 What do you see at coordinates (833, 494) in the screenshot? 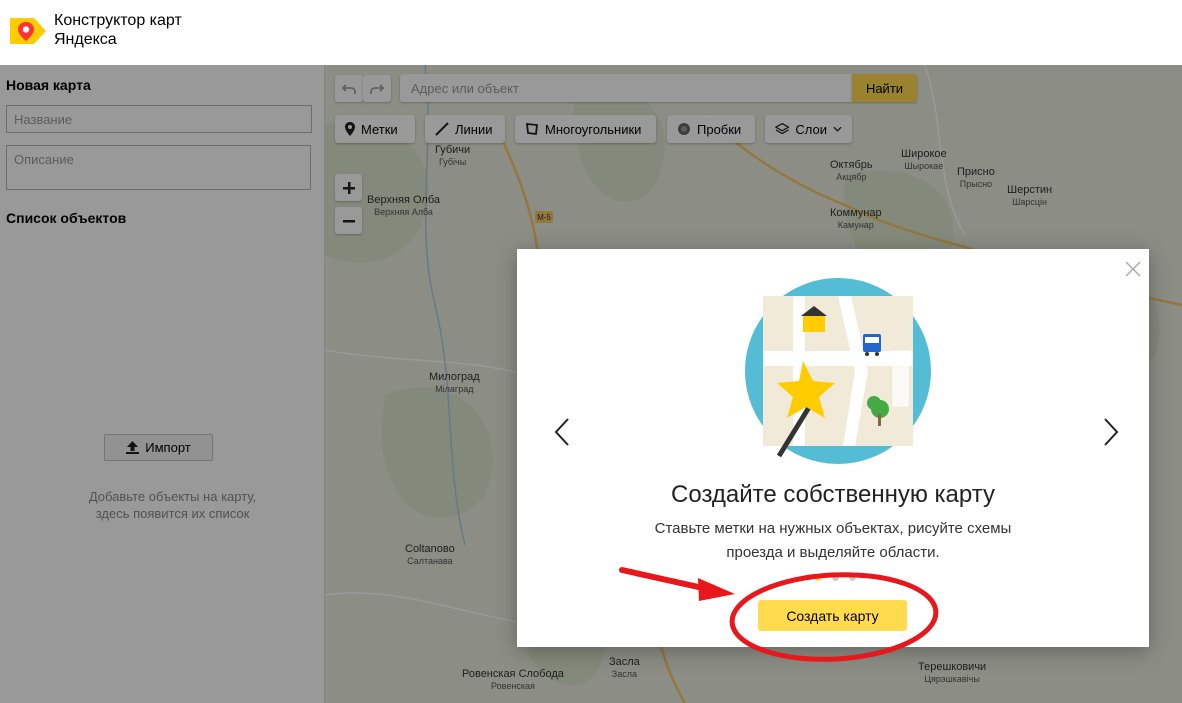
I see `dialog-title: Создайте собственную карту` at bounding box center [833, 494].